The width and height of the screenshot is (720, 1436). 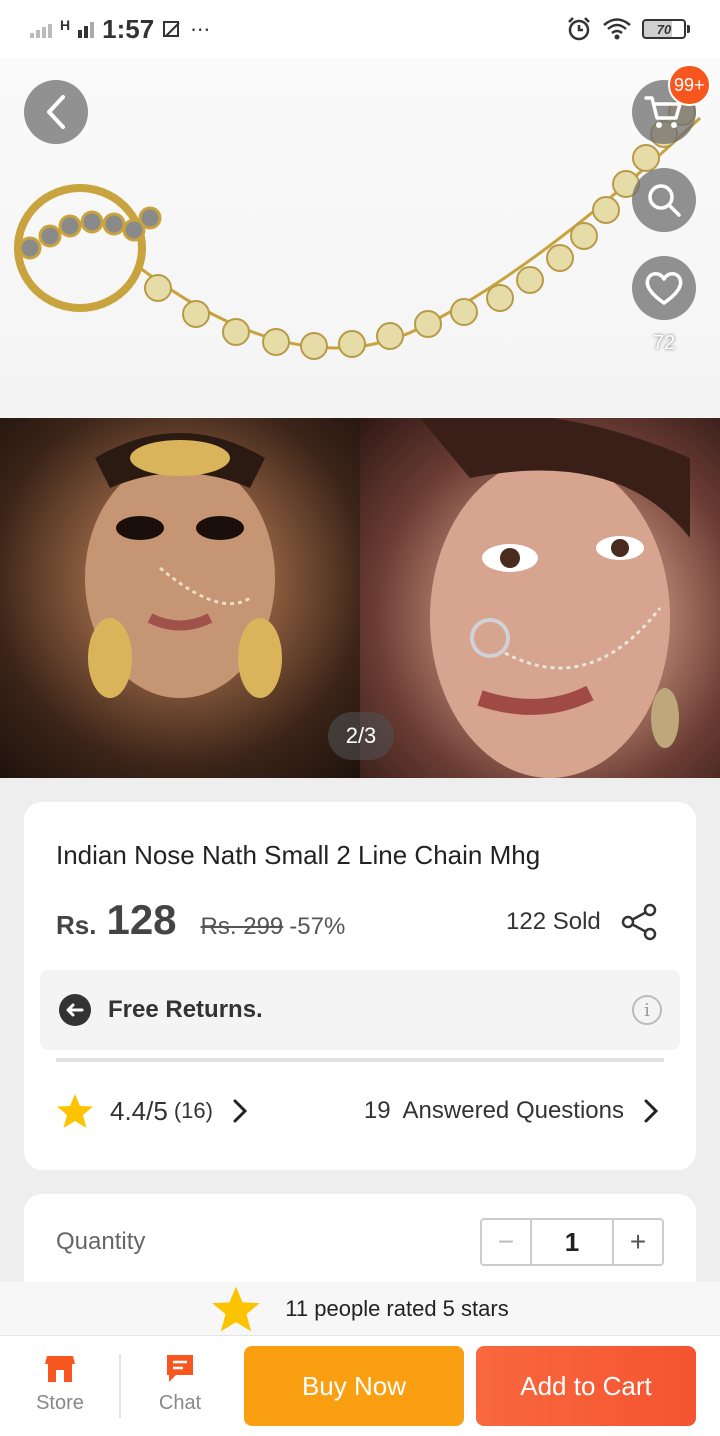 What do you see at coordinates (664, 343) in the screenshot?
I see `wishlist-count: 72` at bounding box center [664, 343].